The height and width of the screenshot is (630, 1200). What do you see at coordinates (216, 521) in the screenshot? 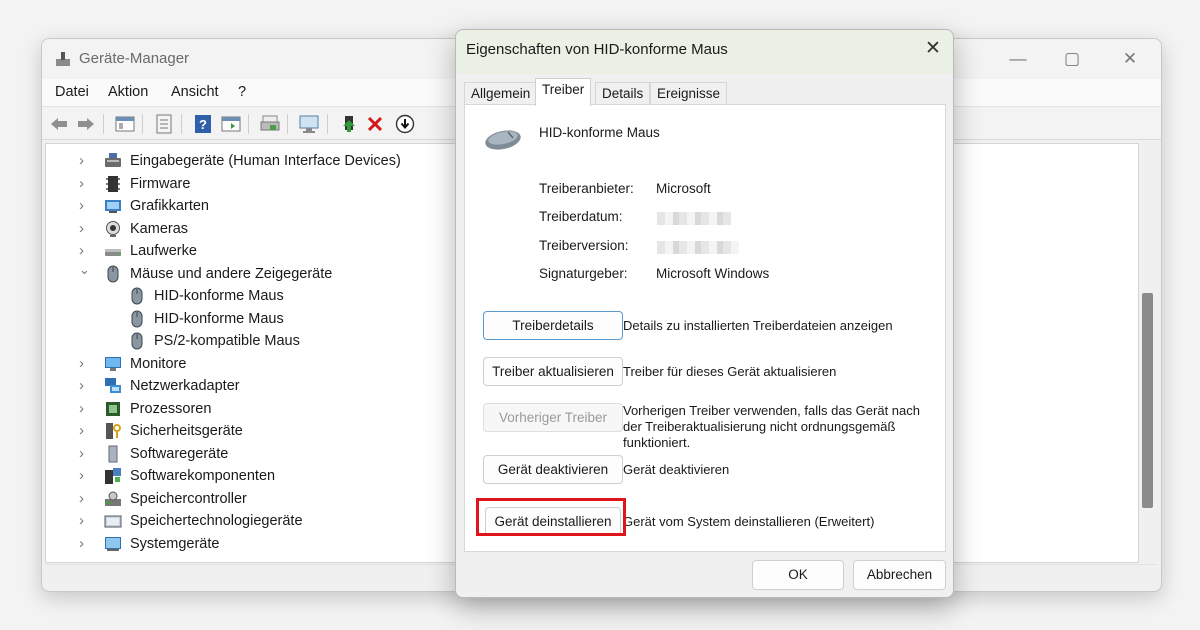
I see `tree-item-label: Speichertechnologiegeräte` at bounding box center [216, 521].